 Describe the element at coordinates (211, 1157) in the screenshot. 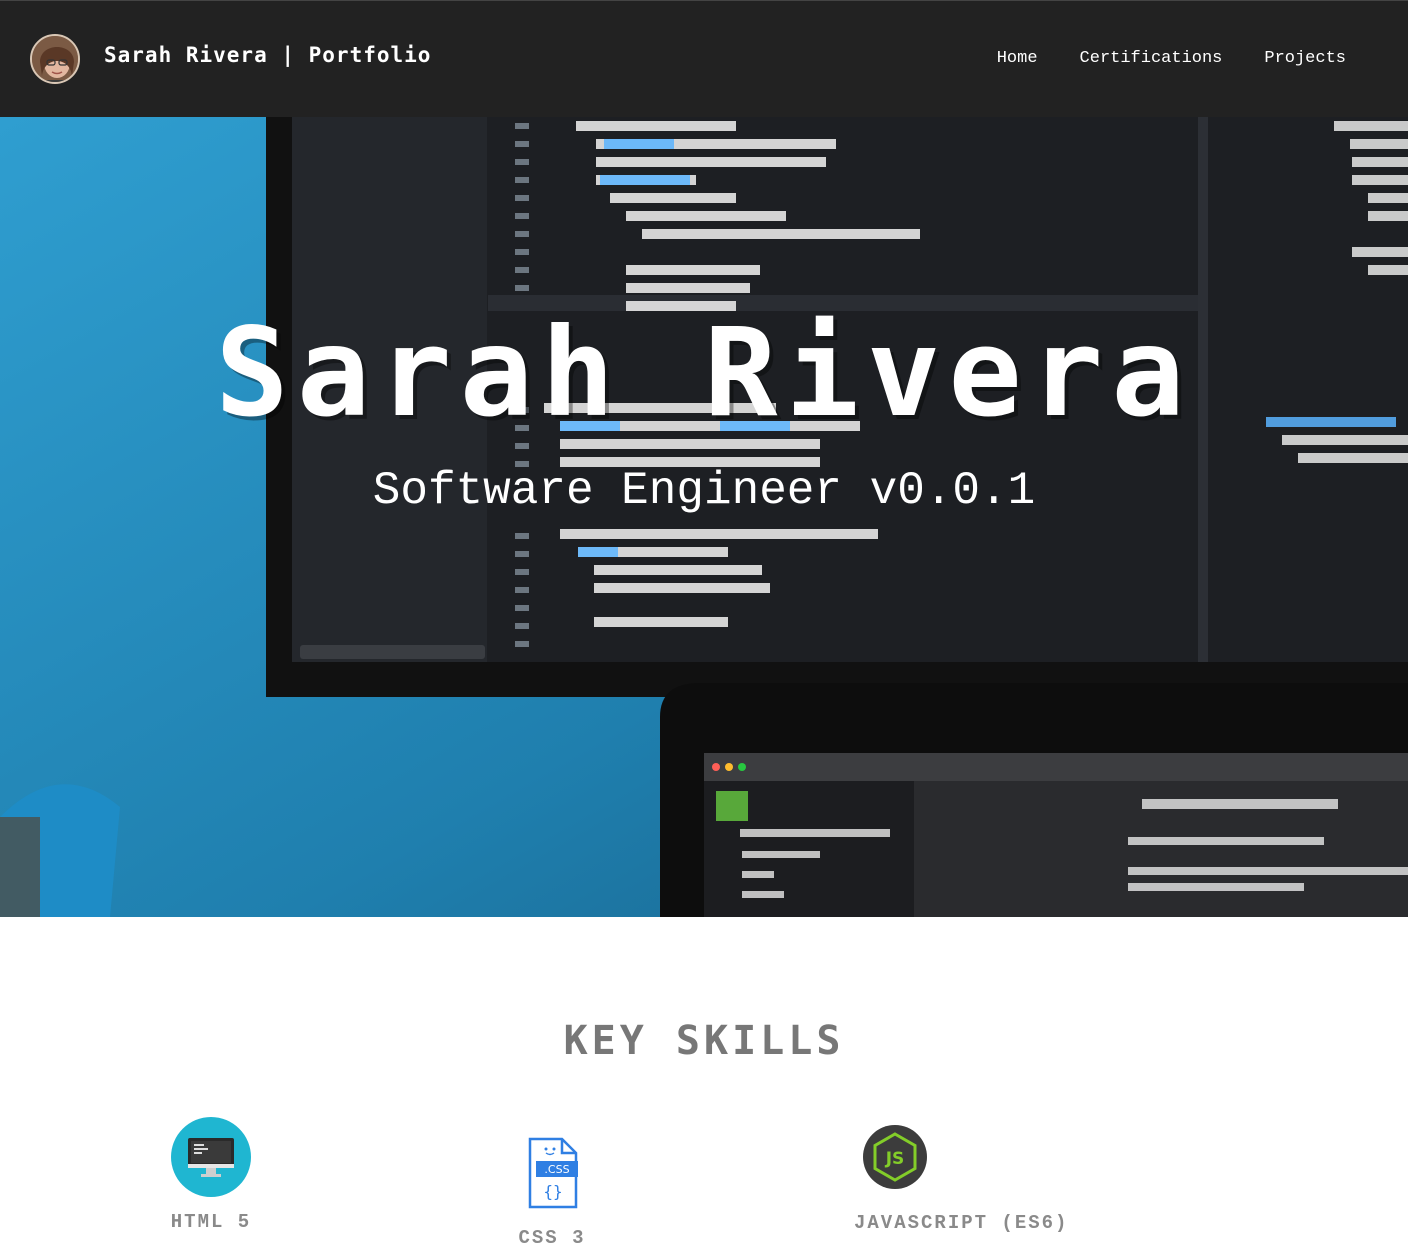

I see `monitor-icon` at that location.